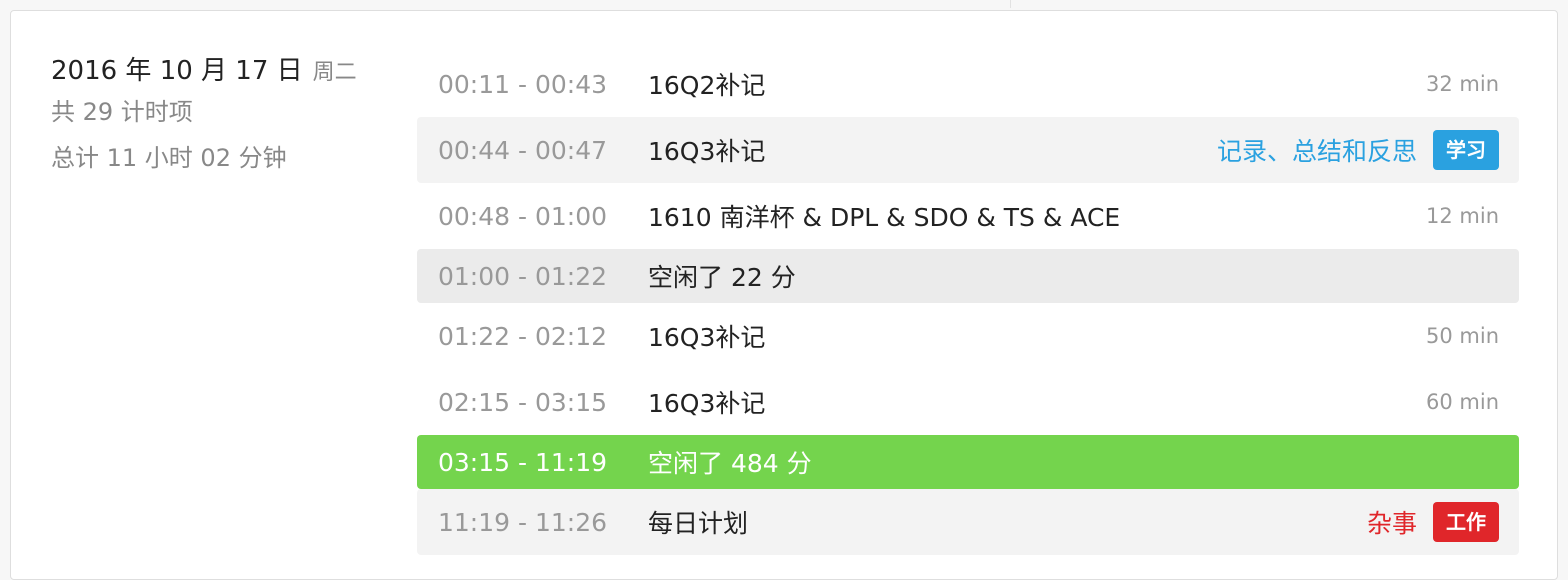 This screenshot has height=580, width=1568. I want to click on time-entry: 11:19 - 11:26 每日计划 杂事 工作, so click(968, 522).